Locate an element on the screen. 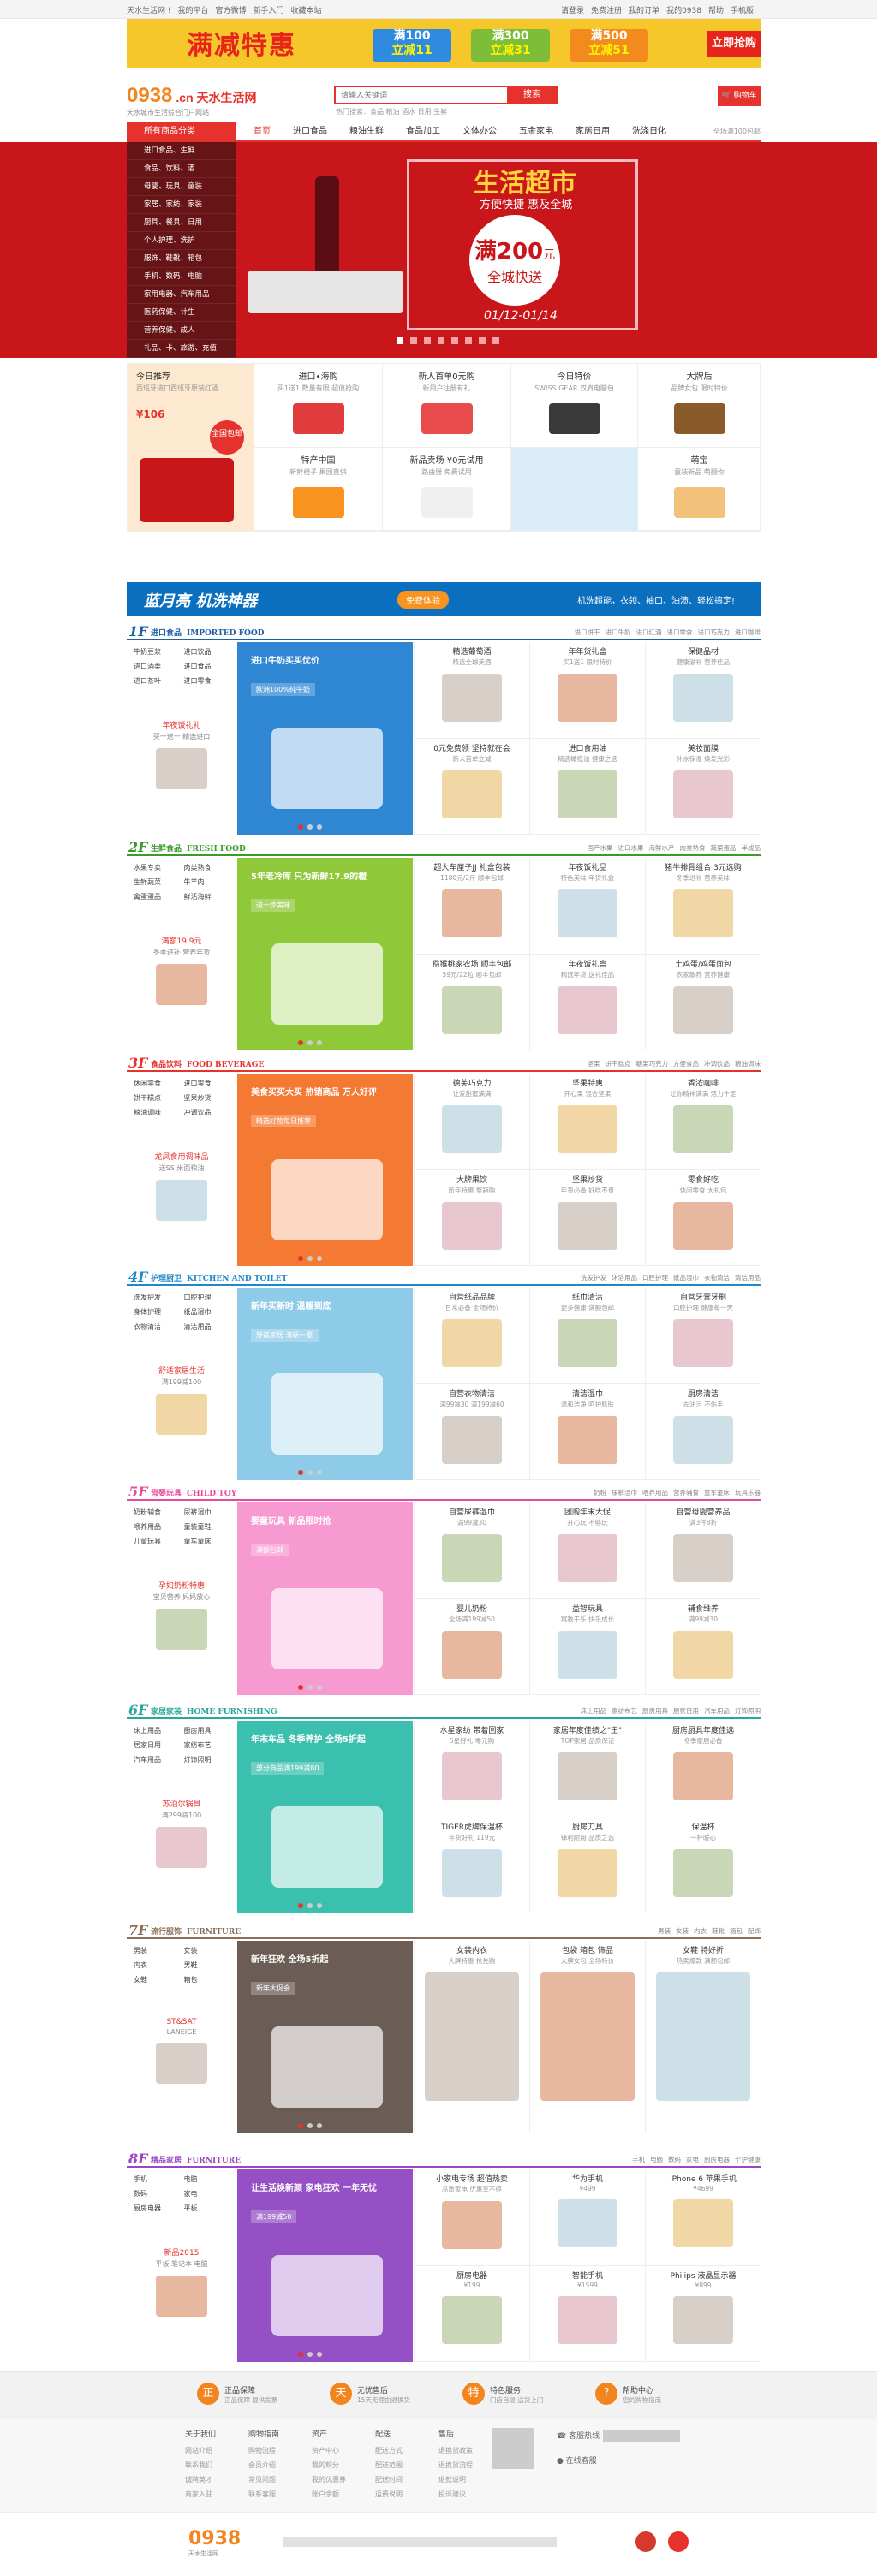 This screenshot has width=877, height=2576. floor-tag-link: 数码 is located at coordinates (674, 2159).